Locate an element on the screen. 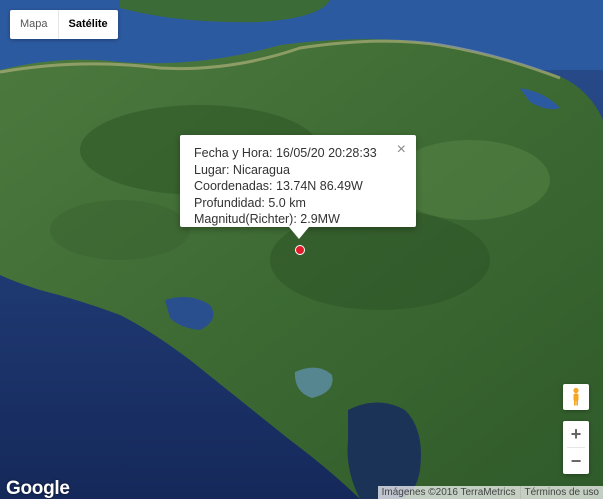 This screenshot has height=499, width=603. pegman-icon is located at coordinates (576, 397).